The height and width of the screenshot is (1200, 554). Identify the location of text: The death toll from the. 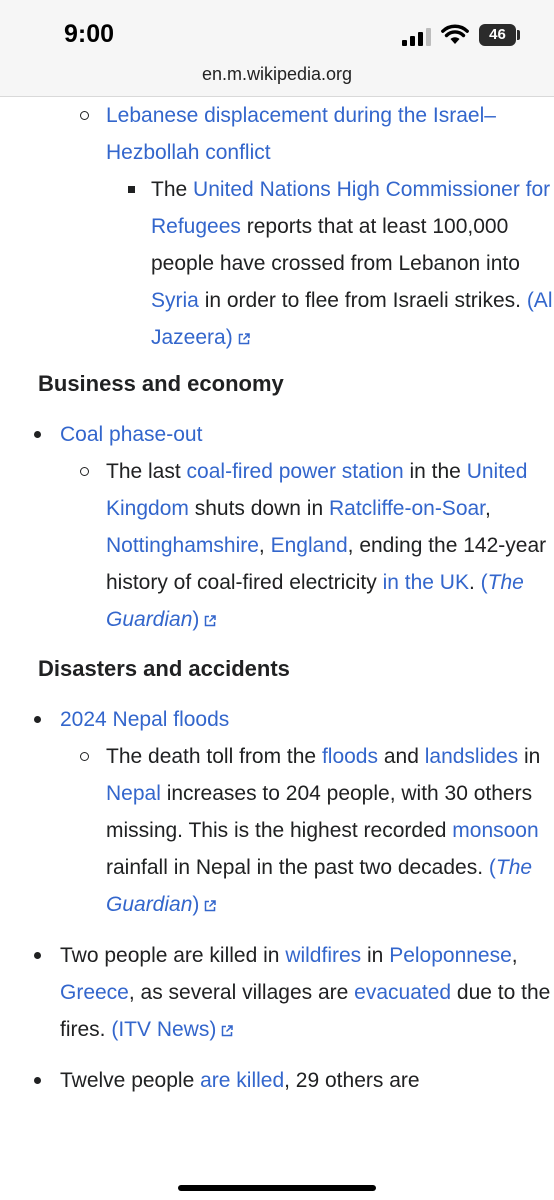
(214, 756).